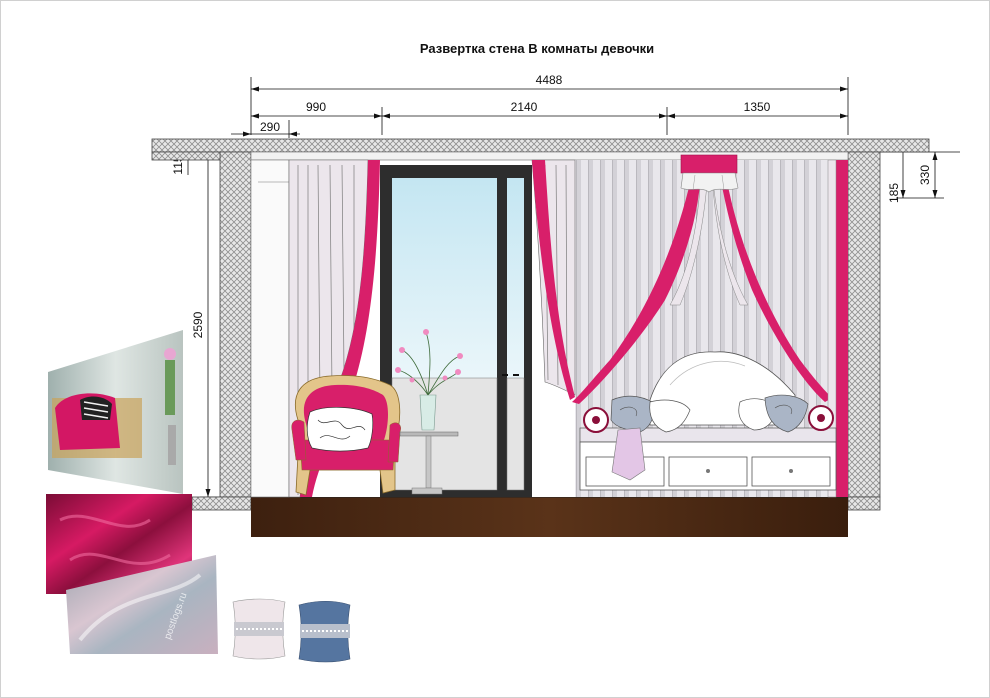  I want to click on ceiling-slab, so click(540, 145).